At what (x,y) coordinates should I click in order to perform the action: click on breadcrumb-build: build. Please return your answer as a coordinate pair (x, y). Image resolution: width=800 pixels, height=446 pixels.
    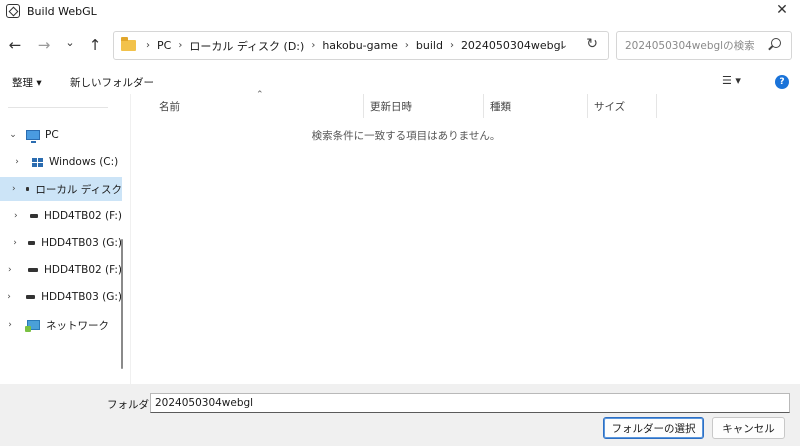
    Looking at the image, I should click on (429, 45).